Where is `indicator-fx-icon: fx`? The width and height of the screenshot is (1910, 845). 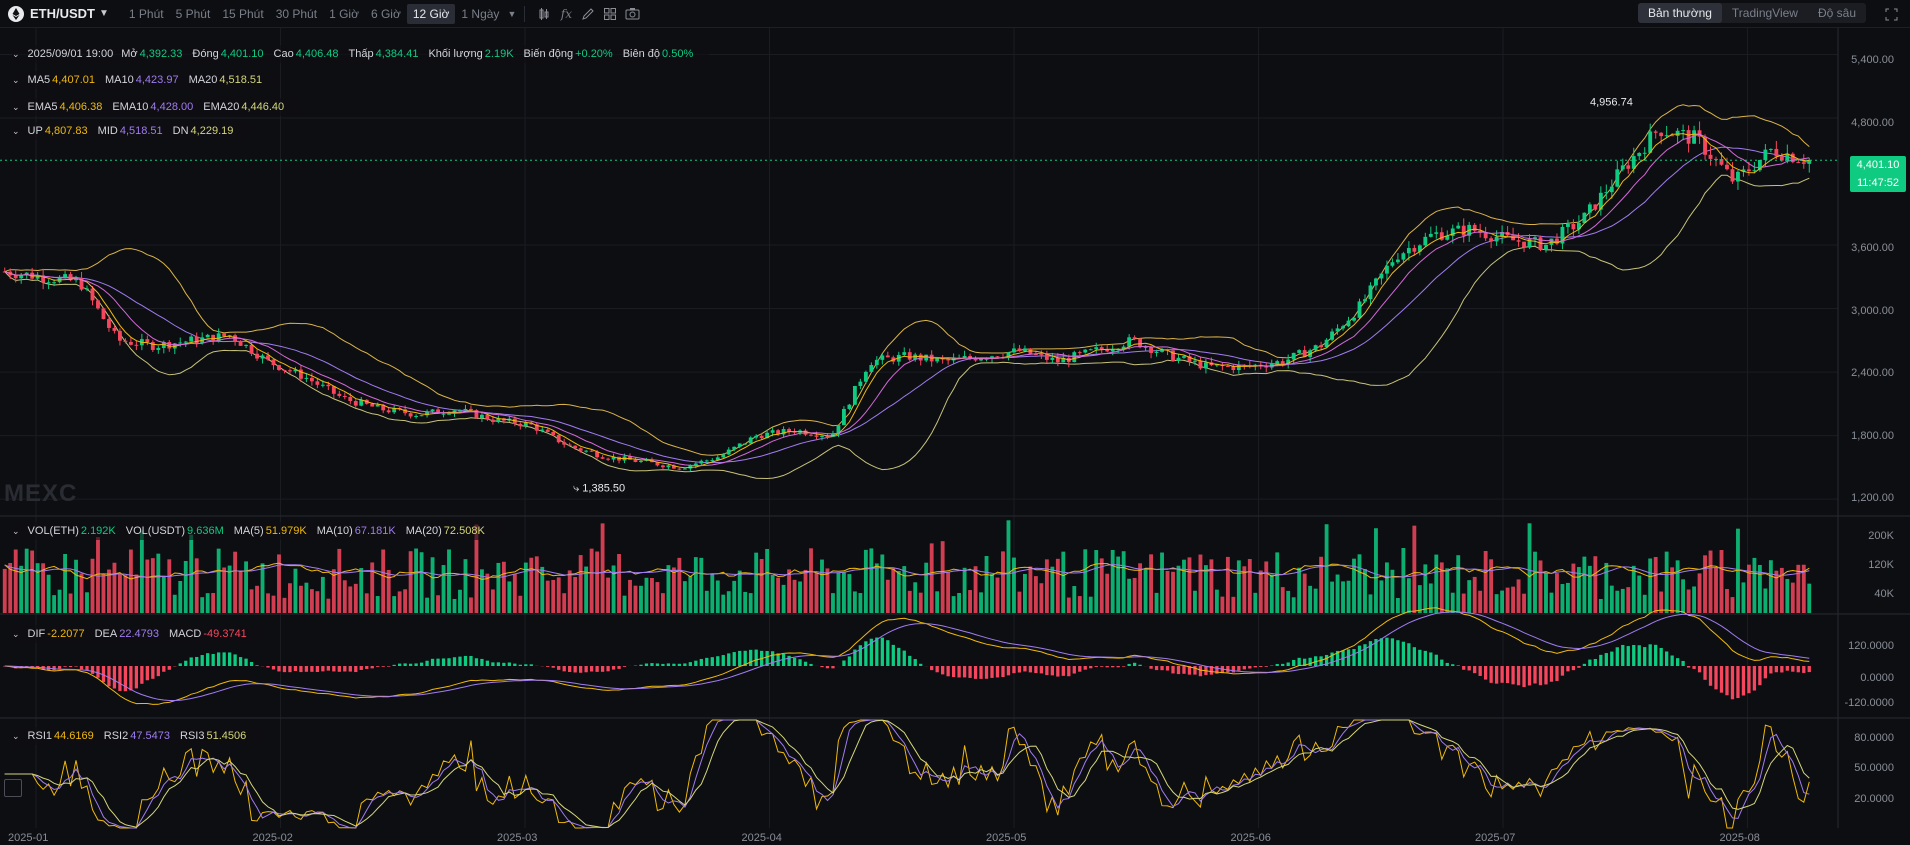 indicator-fx-icon: fx is located at coordinates (566, 14).